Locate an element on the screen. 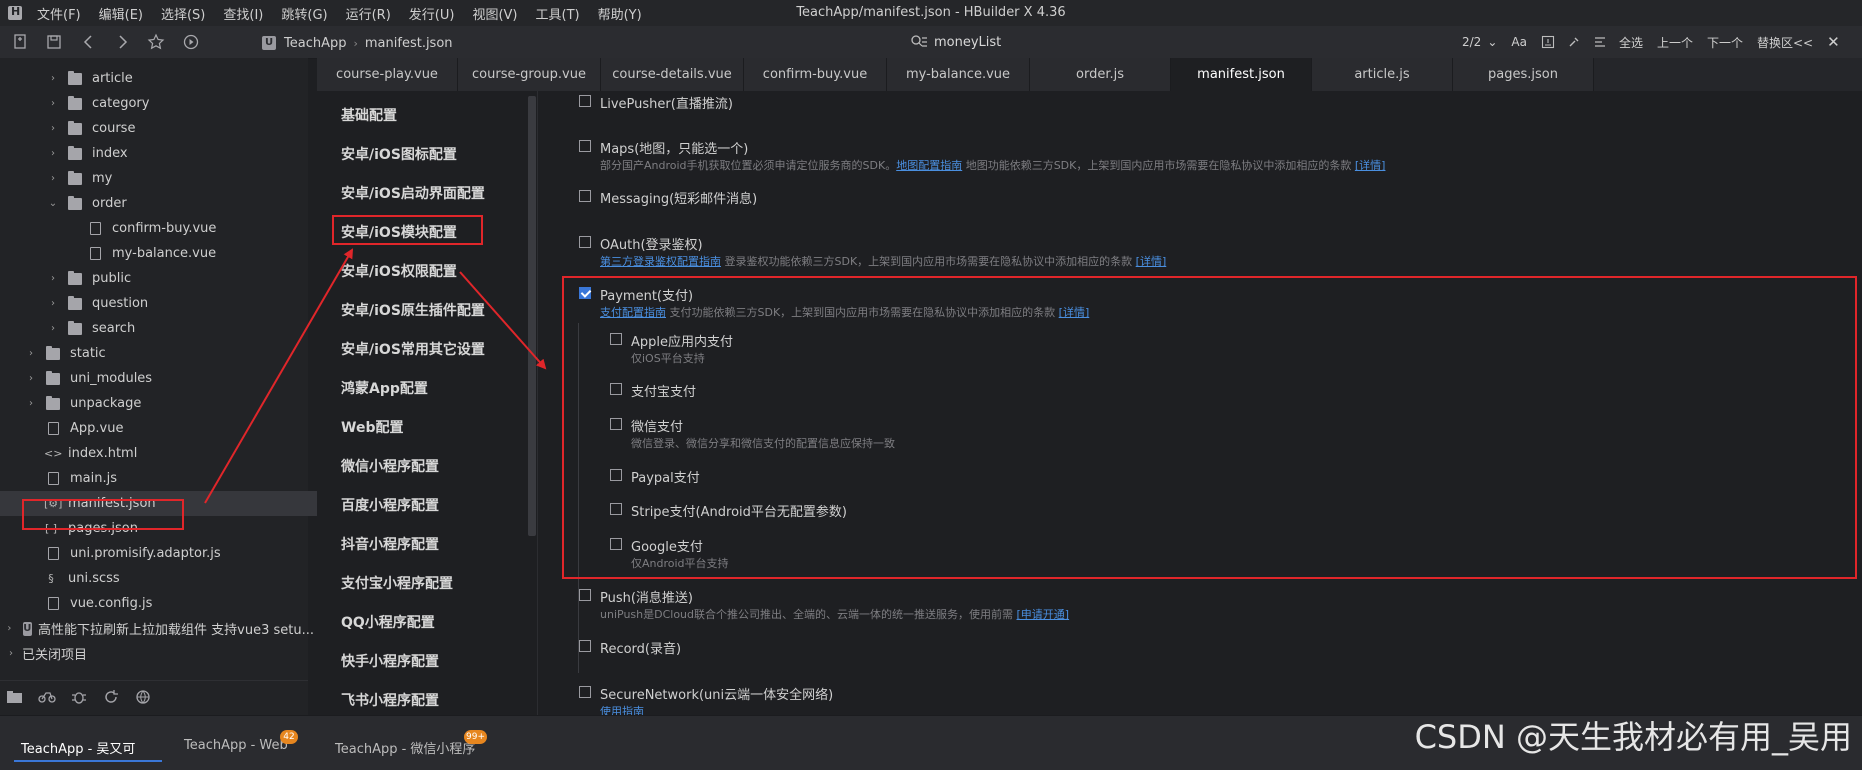  nav-icon-config: 安卓/iOS图标配置 is located at coordinates (399, 154).